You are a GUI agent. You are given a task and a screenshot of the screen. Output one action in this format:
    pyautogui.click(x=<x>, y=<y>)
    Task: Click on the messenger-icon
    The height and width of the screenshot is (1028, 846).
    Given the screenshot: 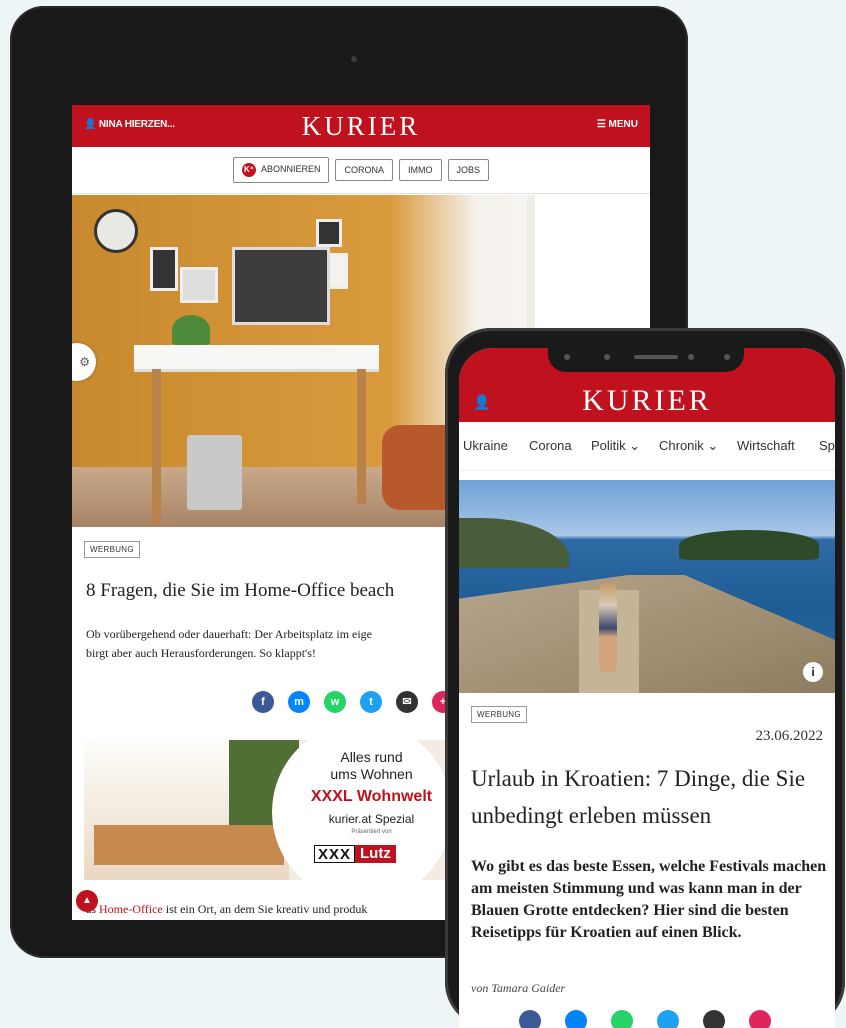 What is the action you would take?
    pyautogui.click(x=576, y=1019)
    